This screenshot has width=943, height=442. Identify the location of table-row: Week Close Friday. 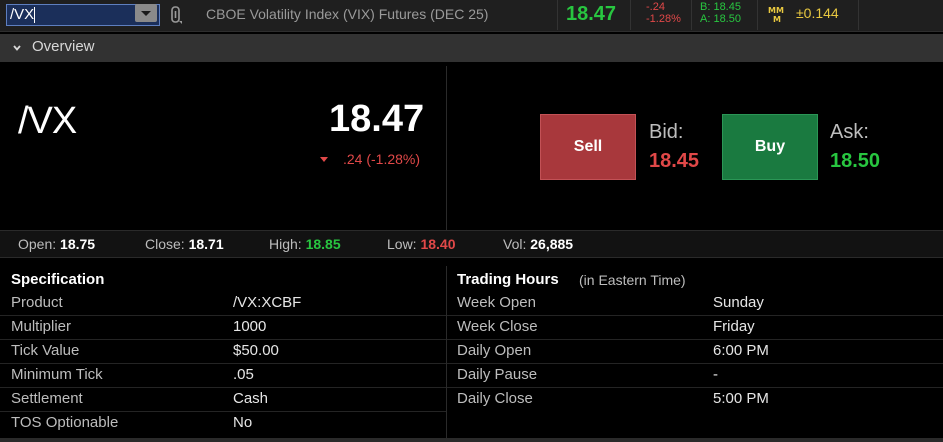
(695, 328).